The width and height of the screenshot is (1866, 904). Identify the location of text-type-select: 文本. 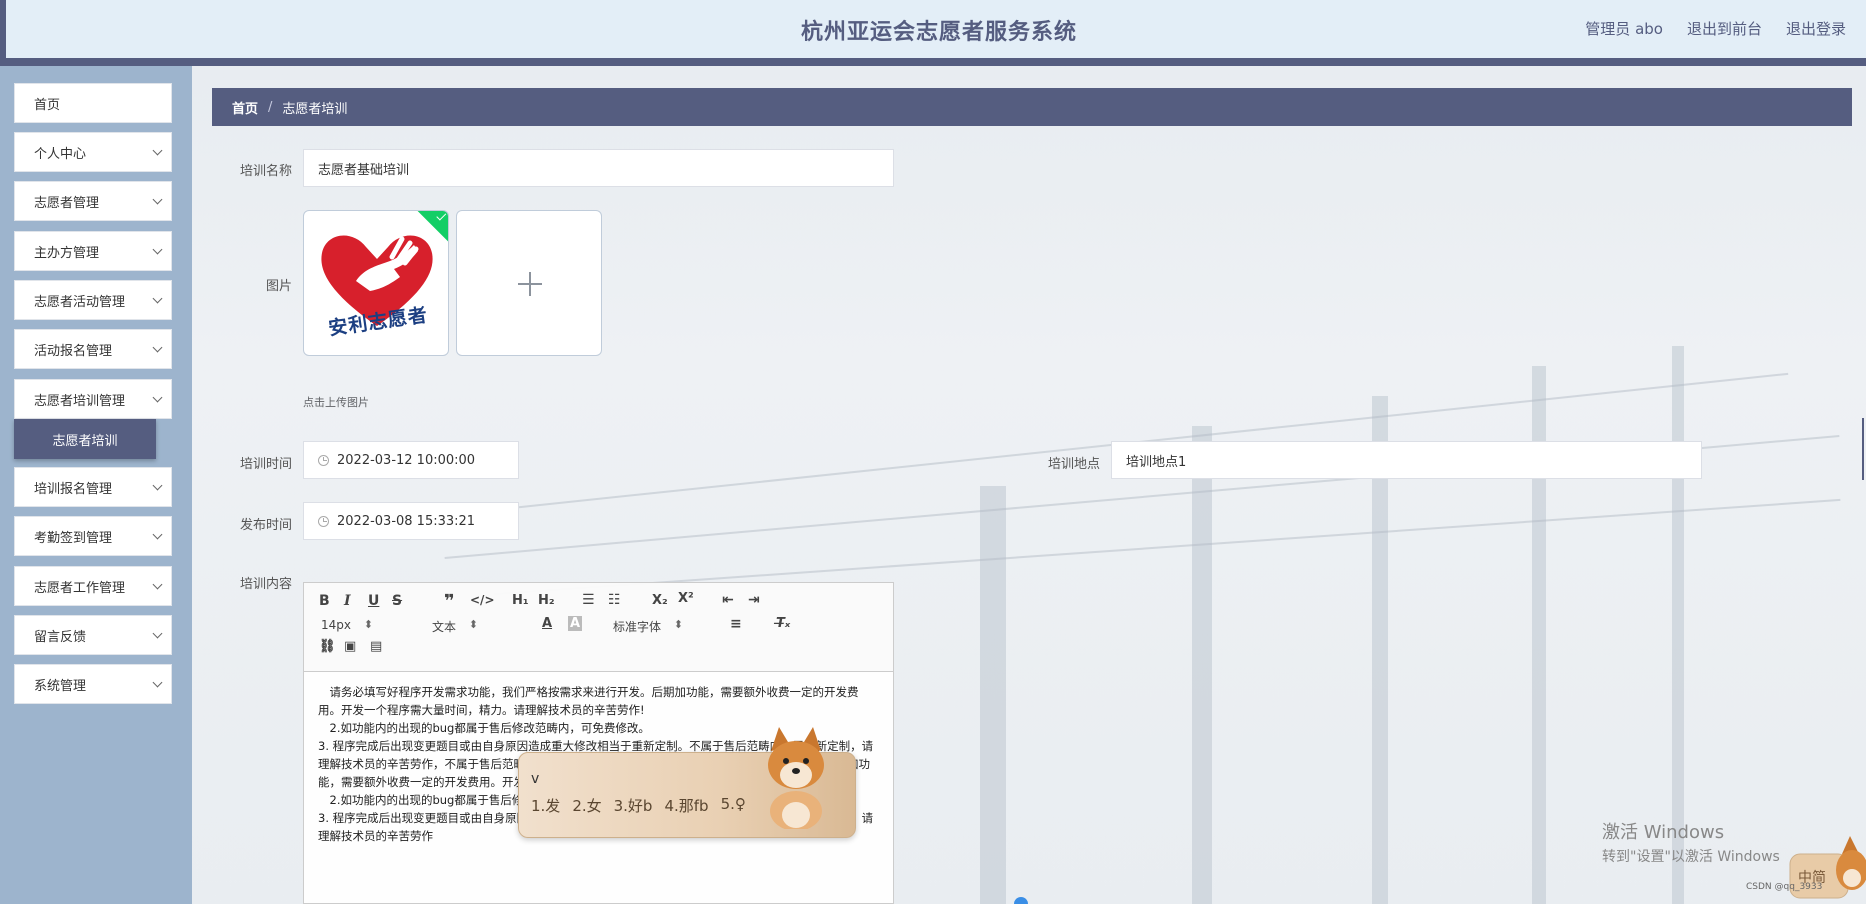
(455, 626).